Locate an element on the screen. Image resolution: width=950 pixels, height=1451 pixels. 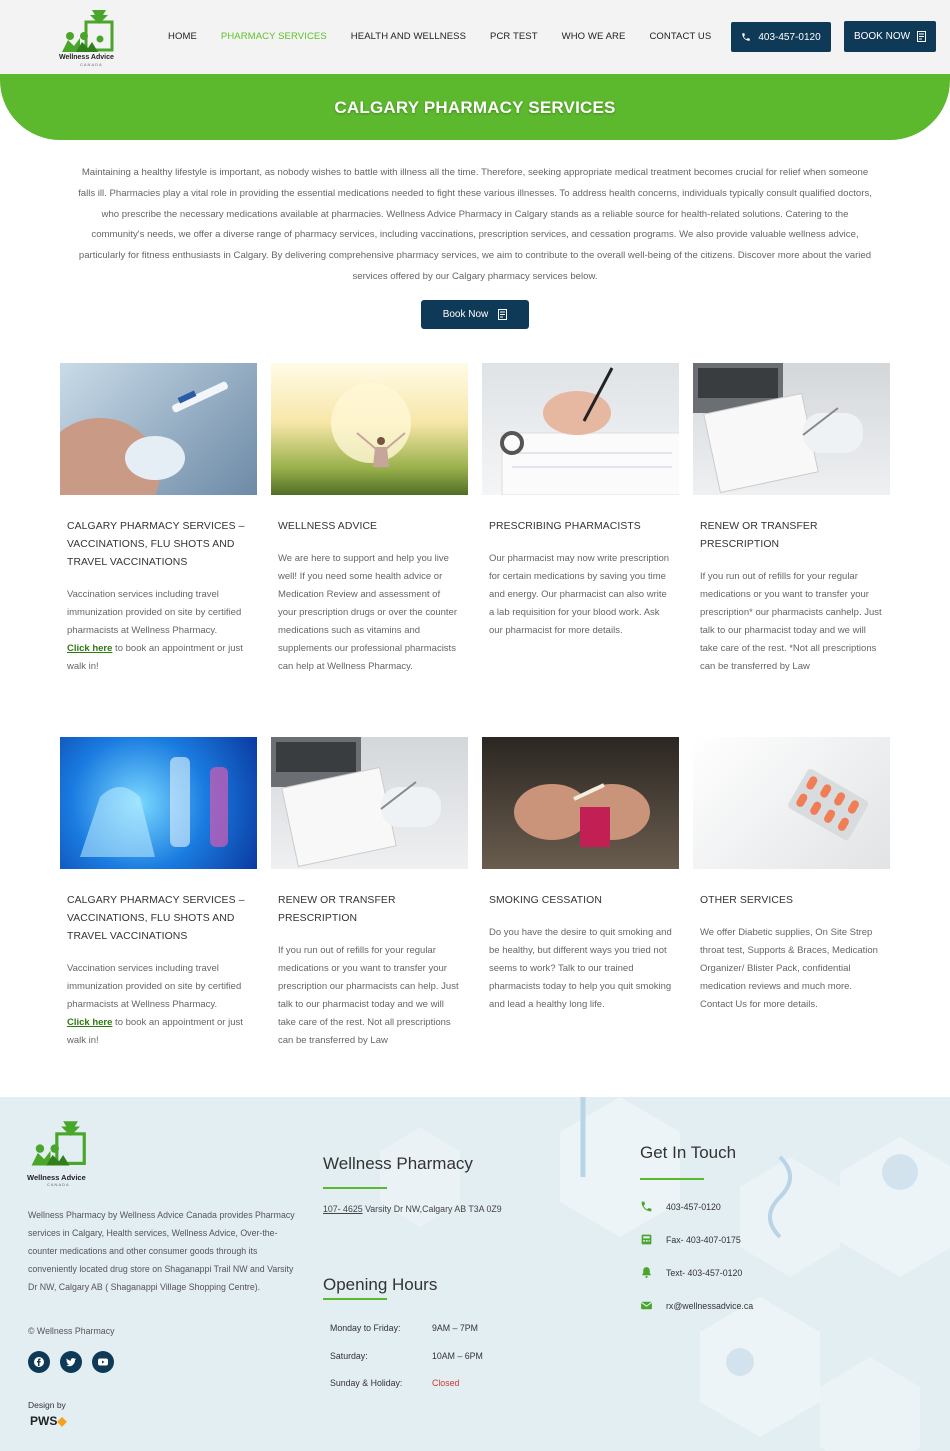
phone-button: 403-457-0120 is located at coordinates (781, 37).